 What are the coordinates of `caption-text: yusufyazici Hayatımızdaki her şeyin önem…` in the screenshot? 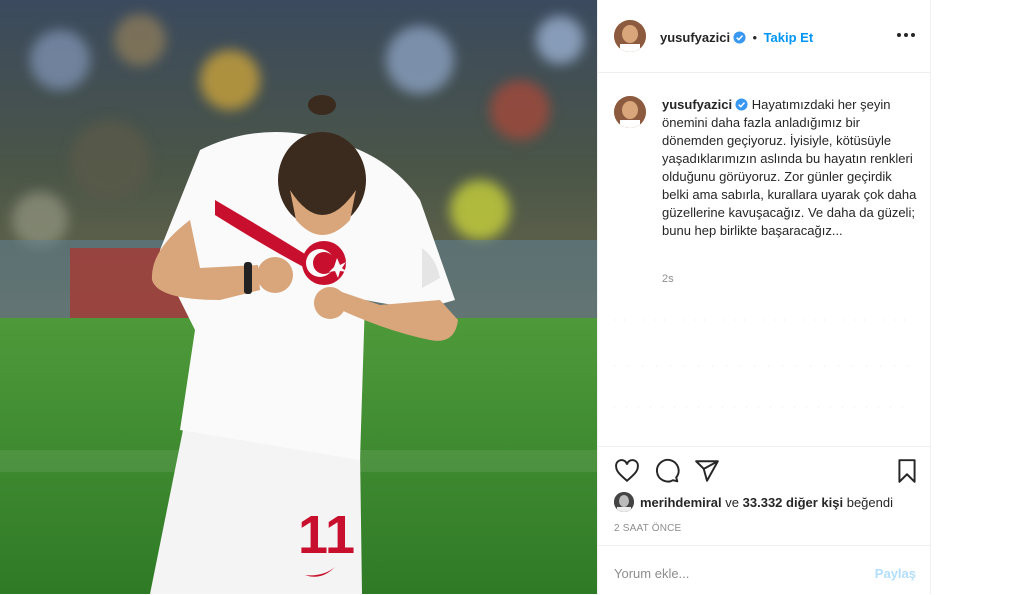 It's located at (790, 168).